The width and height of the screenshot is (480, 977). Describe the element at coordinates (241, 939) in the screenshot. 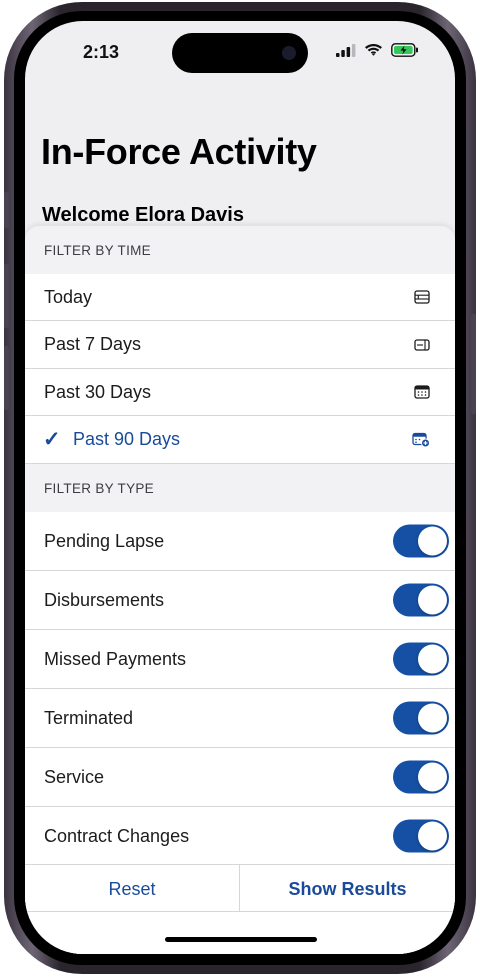

I see `home-indicator` at that location.